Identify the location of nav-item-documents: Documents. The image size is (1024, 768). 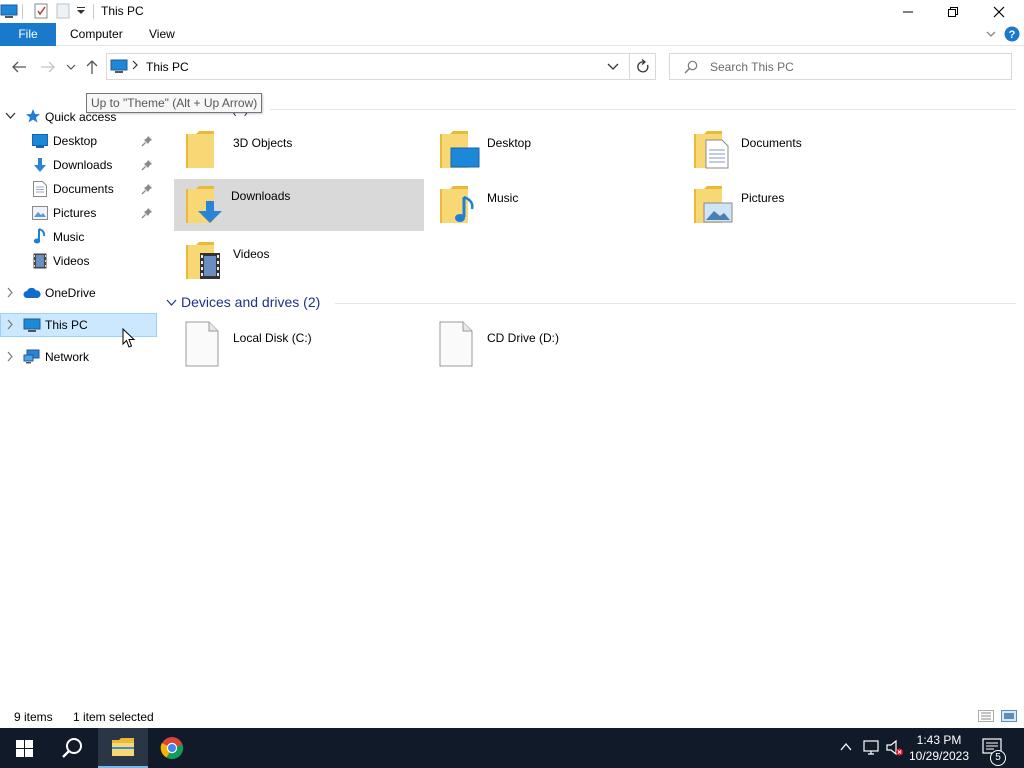
(78, 189).